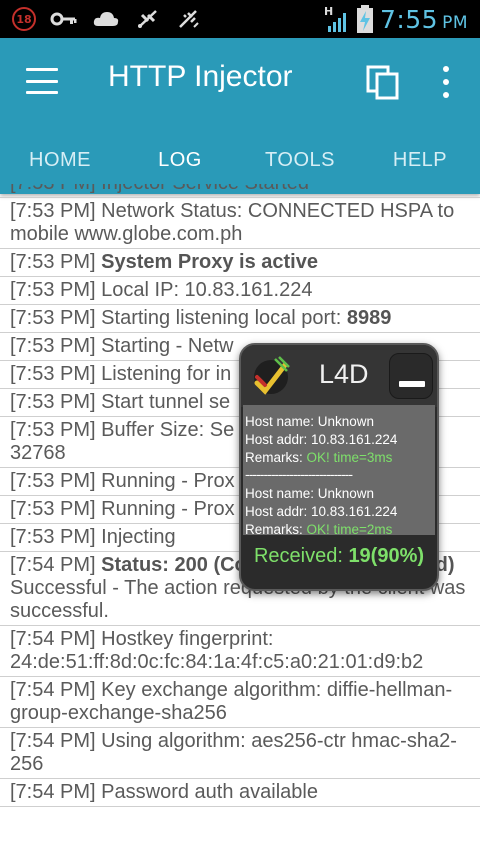 Image resolution: width=480 pixels, height=854 pixels. I want to click on notification-icons: 18, so click(108, 19).